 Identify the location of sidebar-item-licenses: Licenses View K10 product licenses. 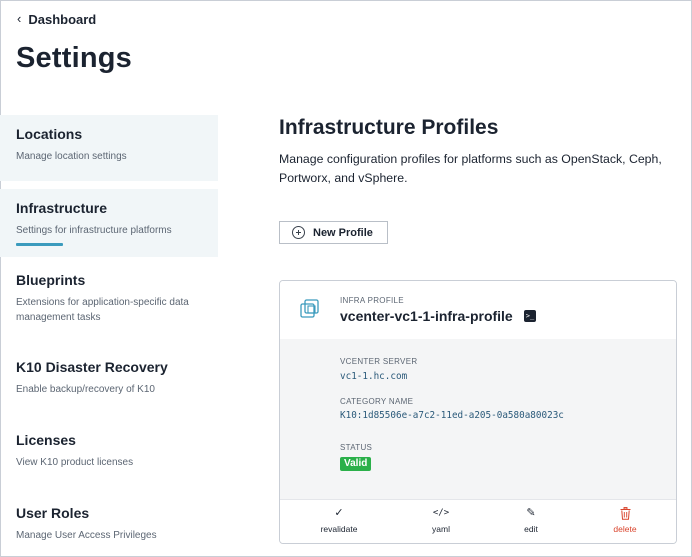
(109, 449).